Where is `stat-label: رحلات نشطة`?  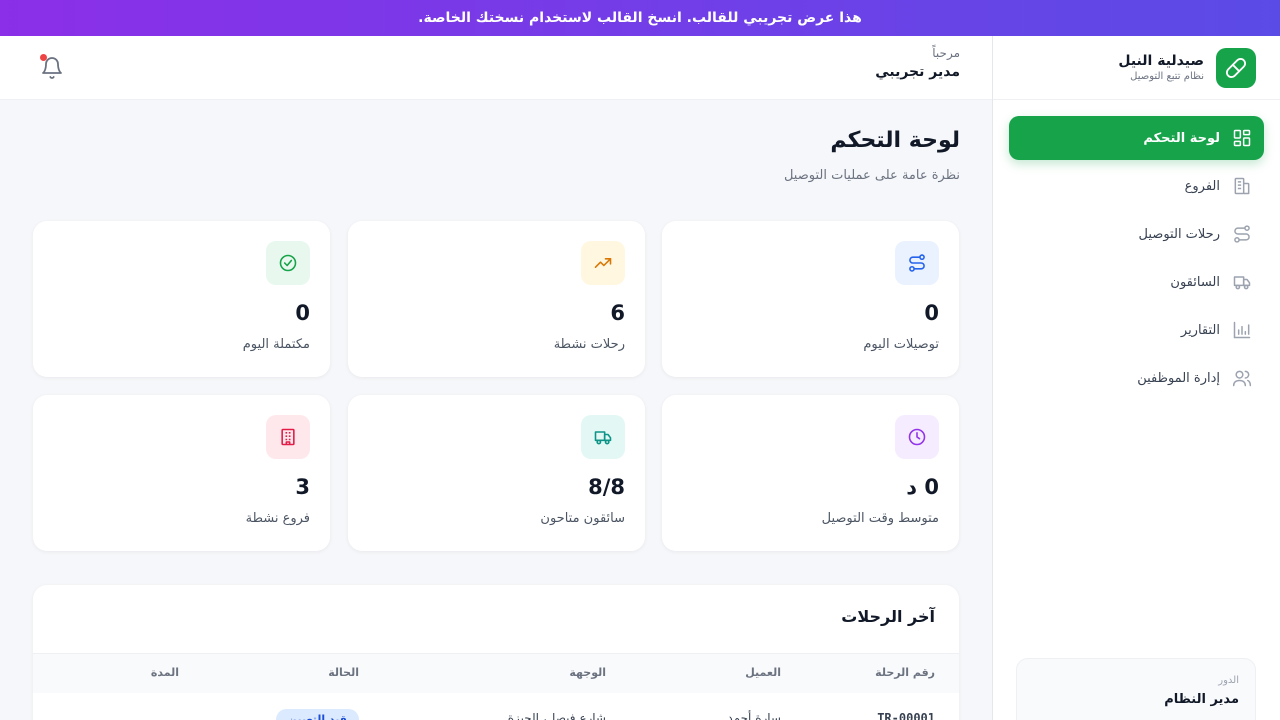 stat-label: رحلات نشطة is located at coordinates (589, 344).